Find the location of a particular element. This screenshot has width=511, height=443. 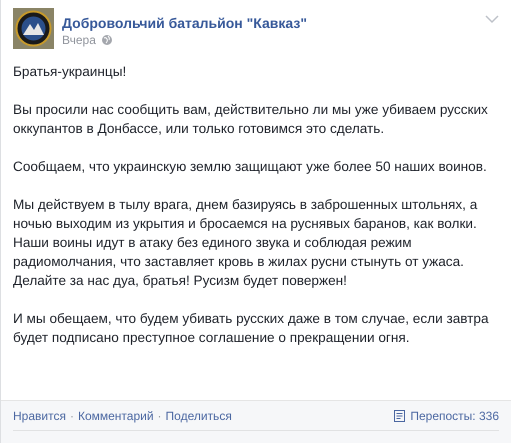

page-name-link: Добровольчий батальйон "Кавказ" is located at coordinates (269, 23).